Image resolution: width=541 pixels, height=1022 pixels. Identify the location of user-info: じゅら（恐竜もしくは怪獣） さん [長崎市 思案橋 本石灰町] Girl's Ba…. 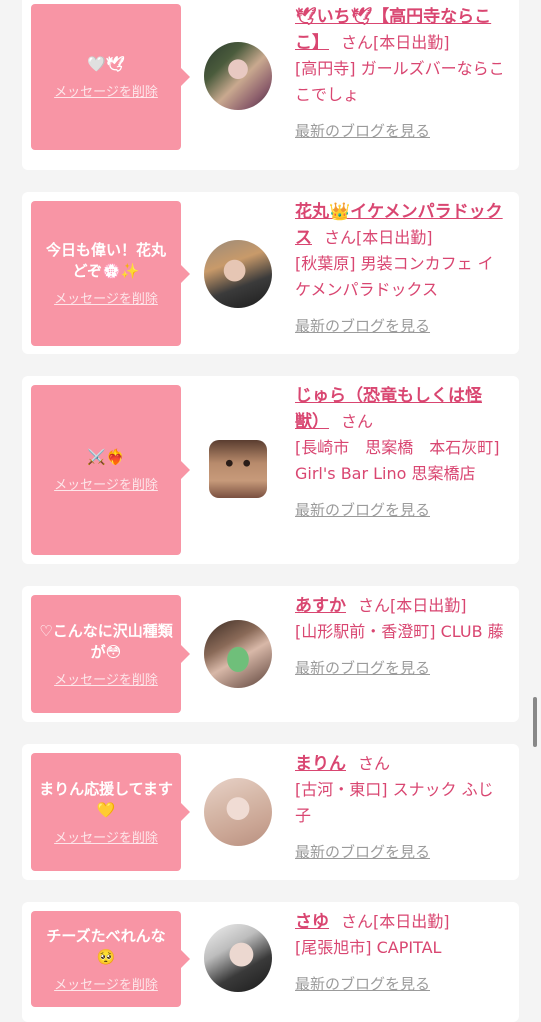
(400, 453).